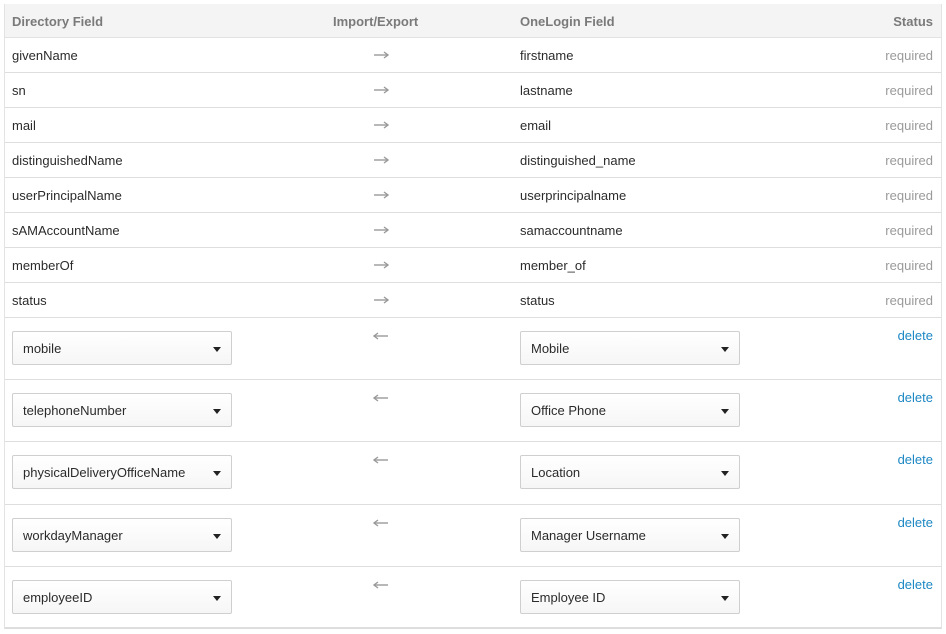 This screenshot has width=946, height=634. What do you see at coordinates (568, 410) in the screenshot?
I see `select-value: Office Phone` at bounding box center [568, 410].